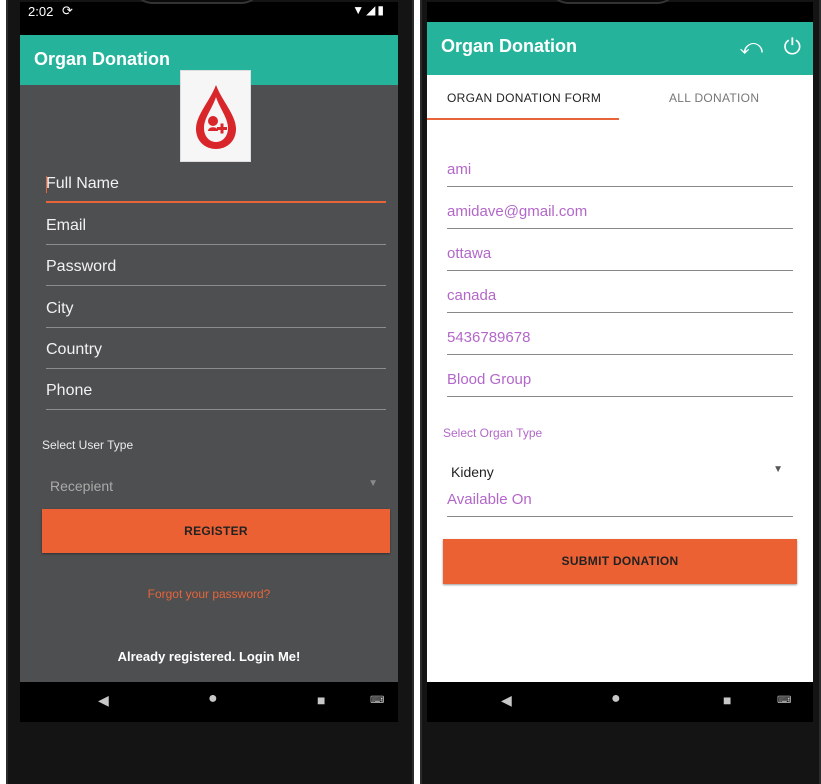 This screenshot has height=784, width=821. What do you see at coordinates (216, 350) in the screenshot?
I see `country-field: Country` at bounding box center [216, 350].